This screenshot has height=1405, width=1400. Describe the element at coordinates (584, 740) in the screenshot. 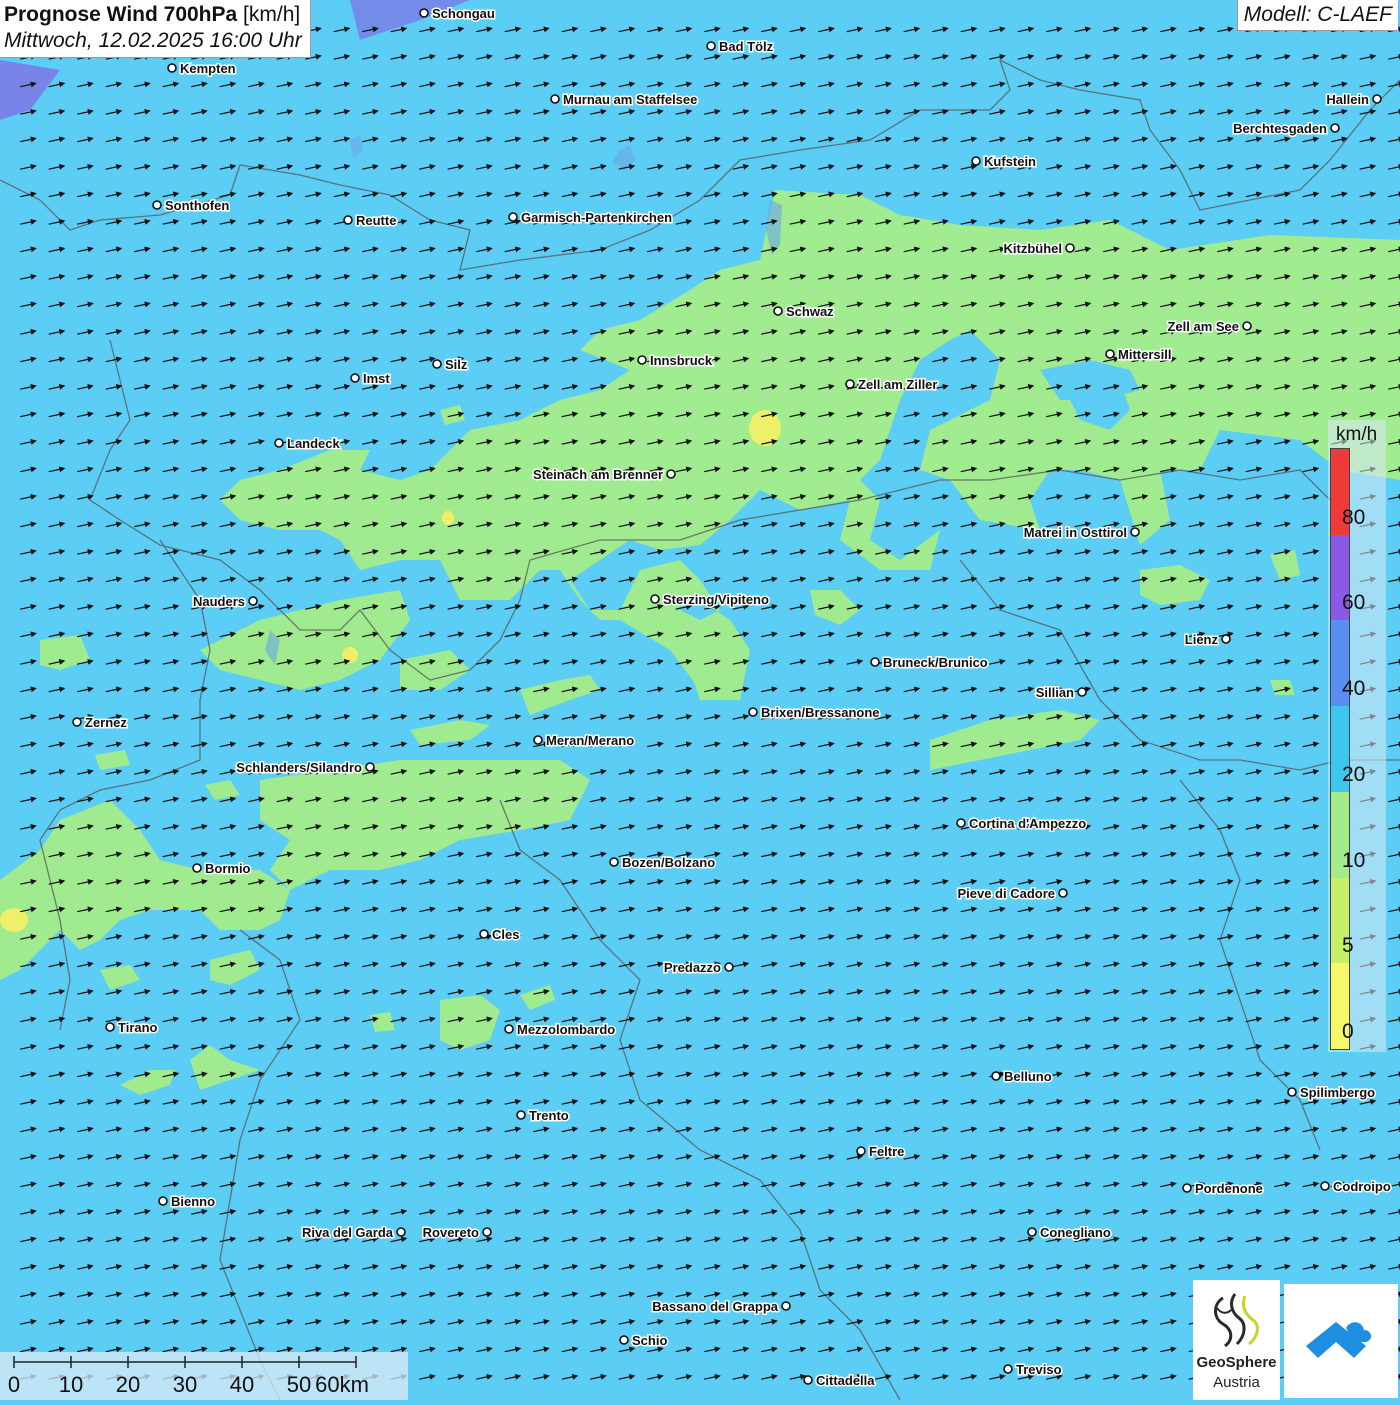

I see `city-marker: Meran/Merano` at that location.